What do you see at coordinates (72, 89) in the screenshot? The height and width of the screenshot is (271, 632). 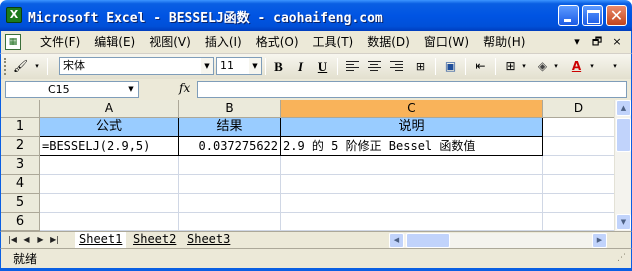 I see `name-box: C15 ▼` at bounding box center [72, 89].